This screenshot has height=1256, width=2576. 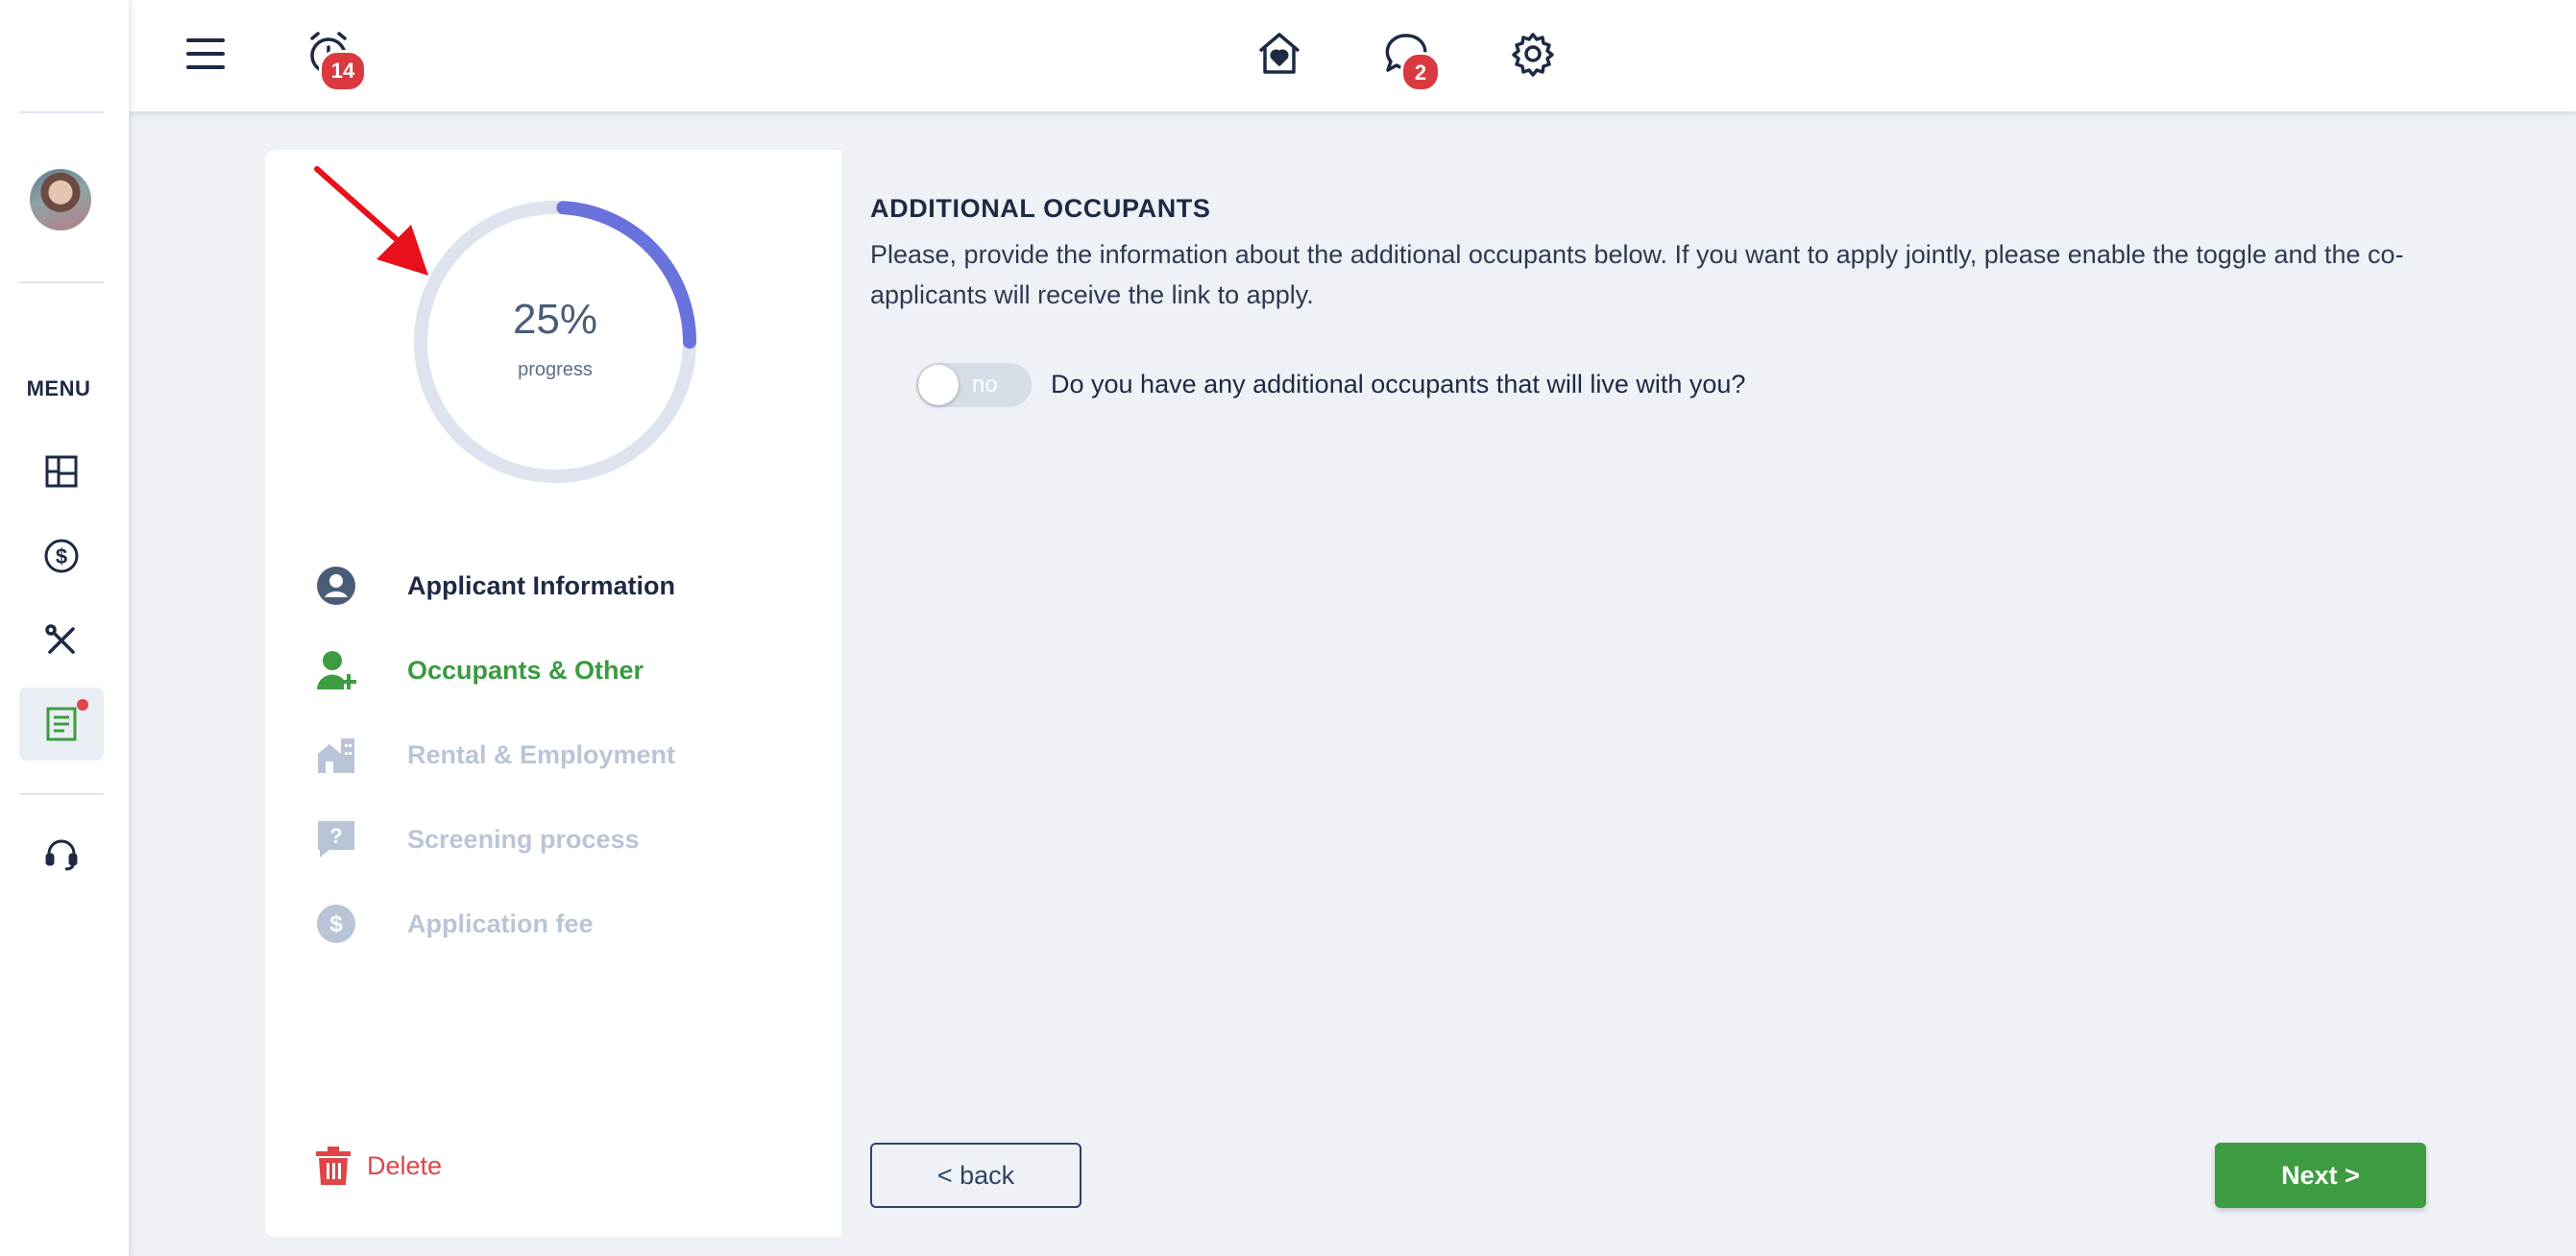 I want to click on alarm-badge: 14, so click(x=343, y=71).